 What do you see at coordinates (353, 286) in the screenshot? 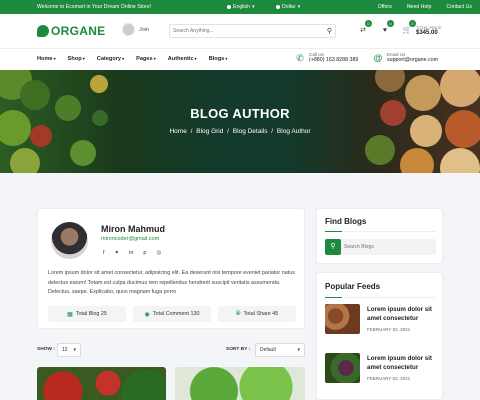
I see `popular-feeds-title: Popular Feeds` at bounding box center [353, 286].